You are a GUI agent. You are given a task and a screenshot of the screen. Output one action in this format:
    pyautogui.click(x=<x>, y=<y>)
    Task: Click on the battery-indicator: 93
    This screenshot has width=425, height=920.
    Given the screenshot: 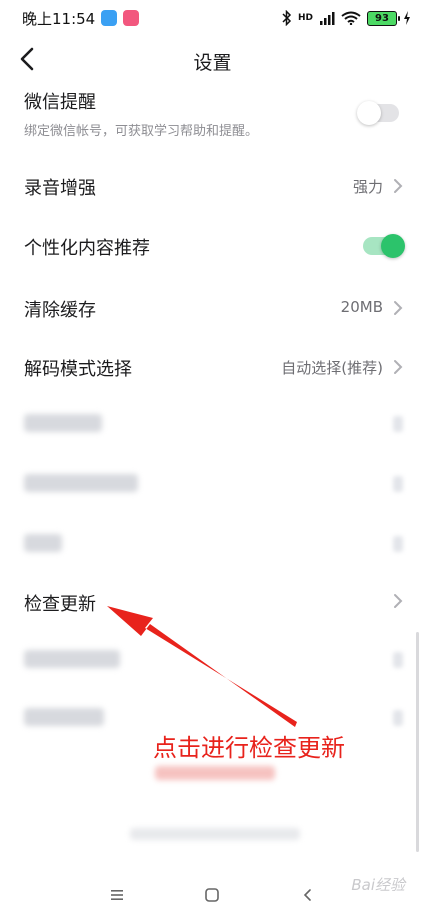 What is the action you would take?
    pyautogui.click(x=383, y=18)
    